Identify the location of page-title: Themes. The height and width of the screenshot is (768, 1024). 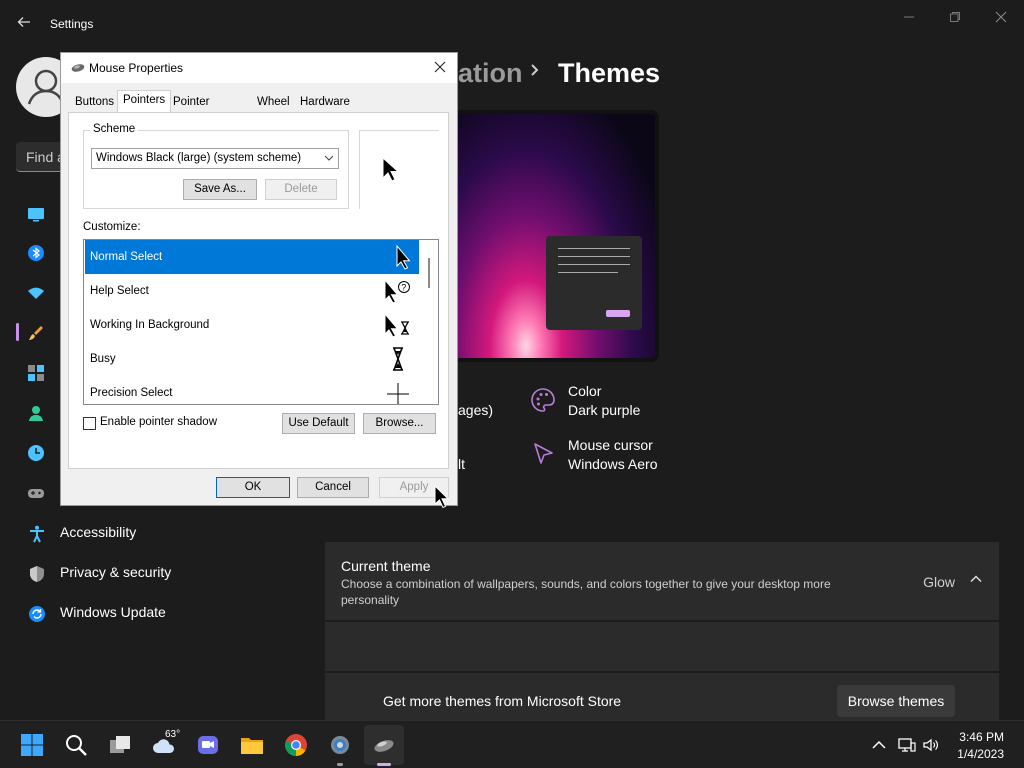
(609, 73).